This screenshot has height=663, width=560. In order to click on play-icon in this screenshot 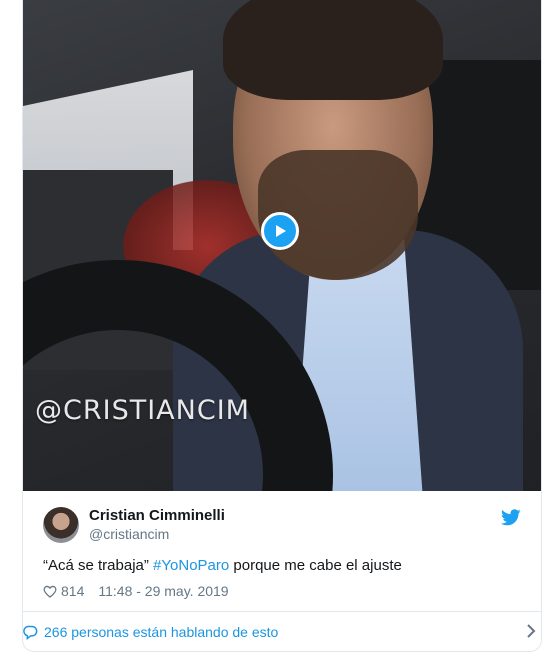, I will do `click(281, 231)`.